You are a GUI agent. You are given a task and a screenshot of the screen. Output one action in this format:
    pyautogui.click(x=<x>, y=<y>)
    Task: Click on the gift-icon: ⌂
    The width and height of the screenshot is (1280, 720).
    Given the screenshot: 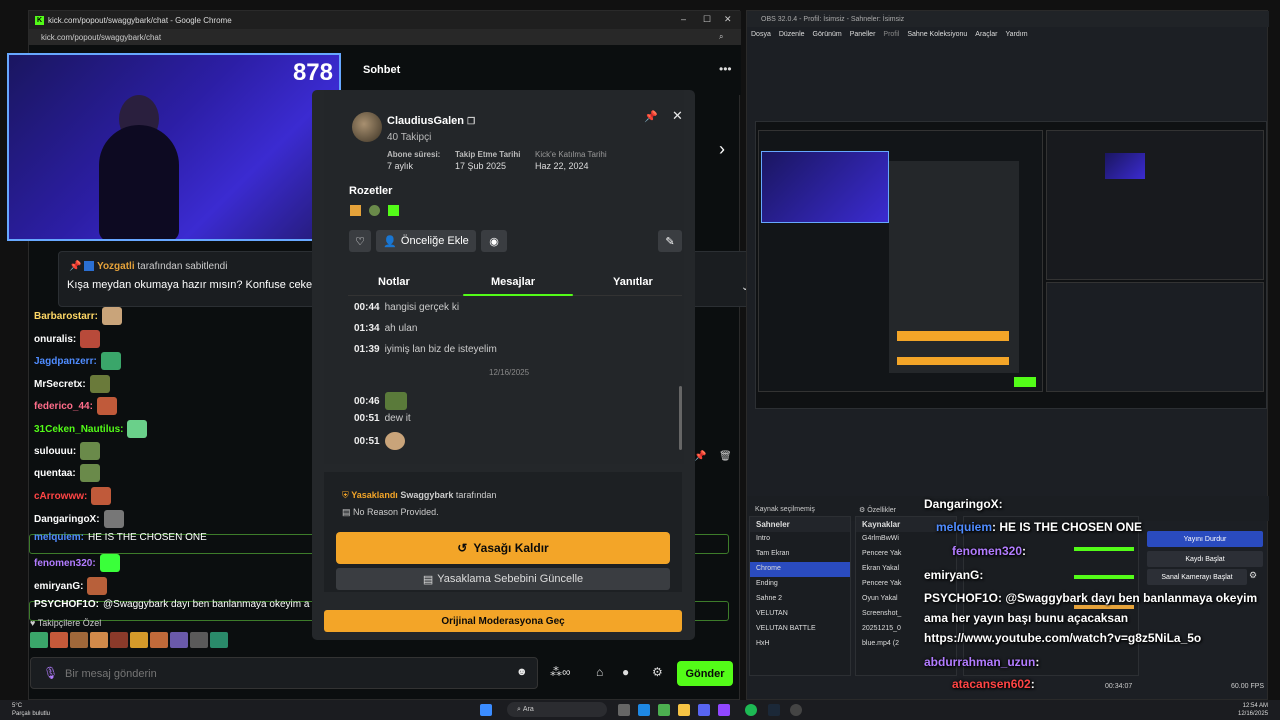 What is the action you would take?
    pyautogui.click(x=599, y=672)
    